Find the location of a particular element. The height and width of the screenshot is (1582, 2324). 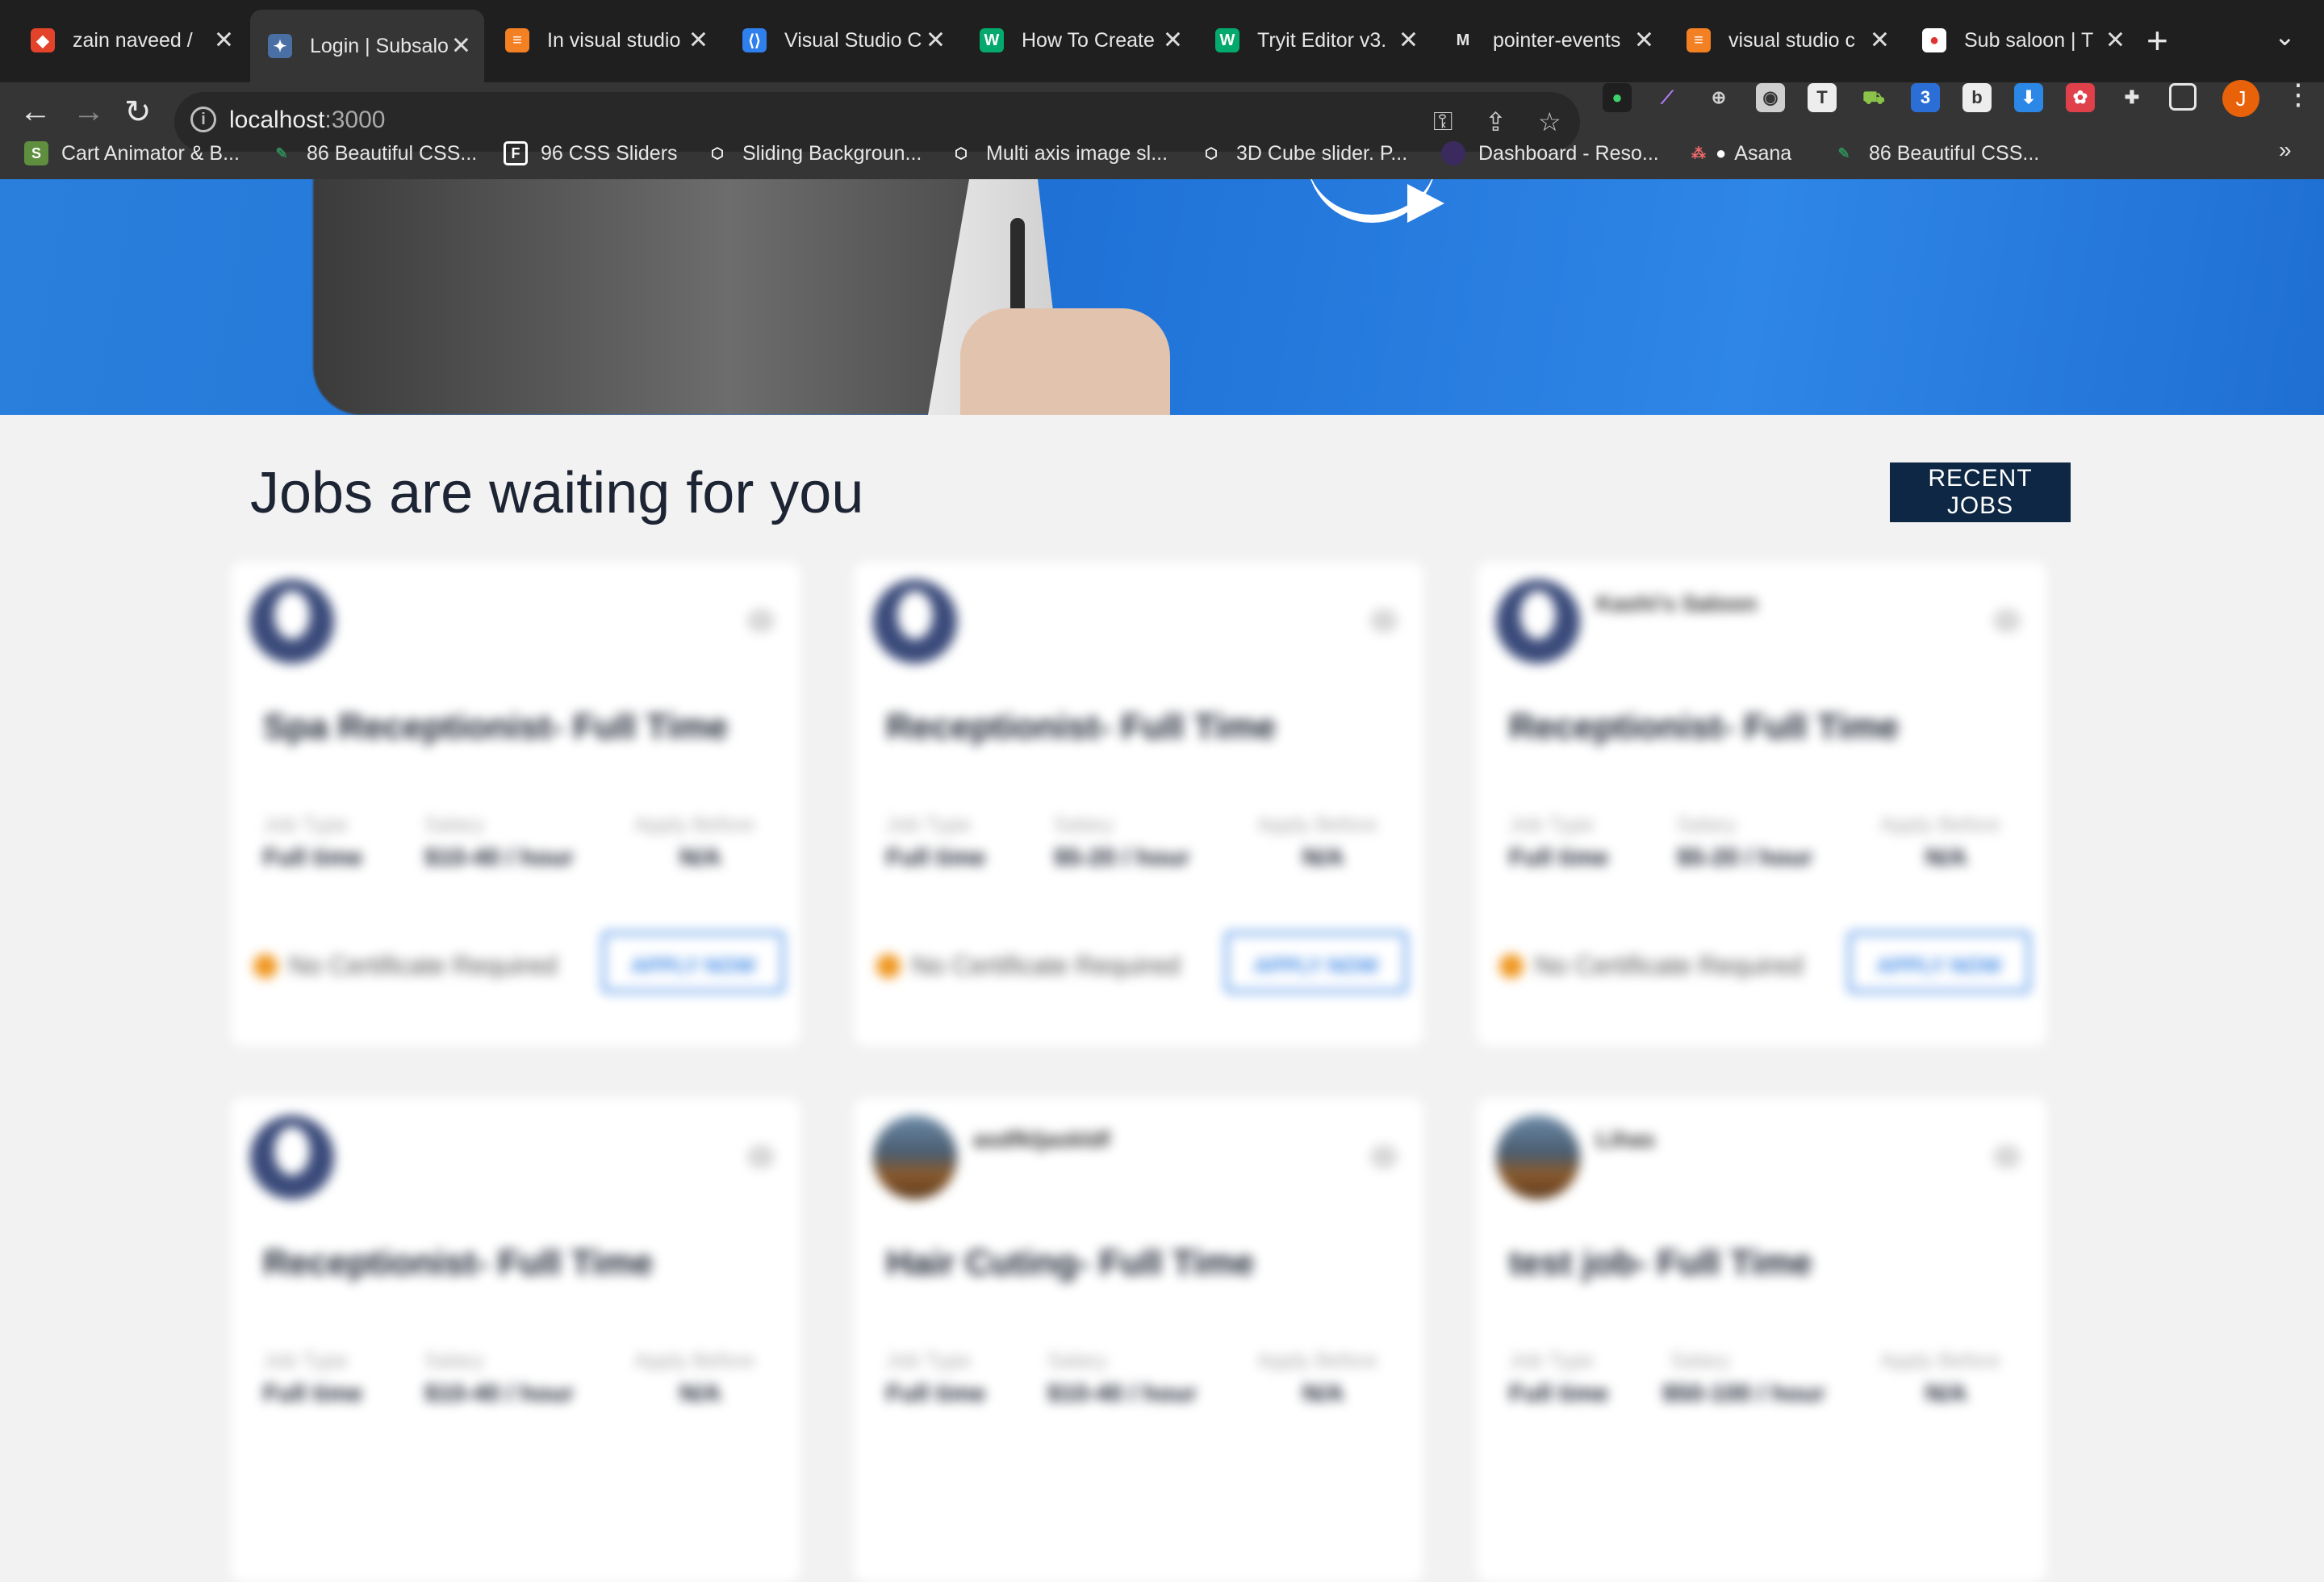

salon-avatar is located at coordinates (915, 621).